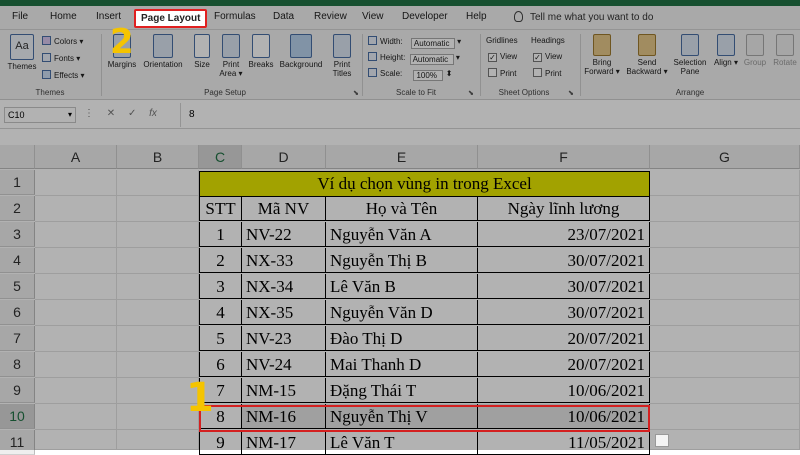 Image resolution: width=800 pixels, height=455 pixels. I want to click on cell-full-name: Nguyễn Thị V, so click(402, 416).